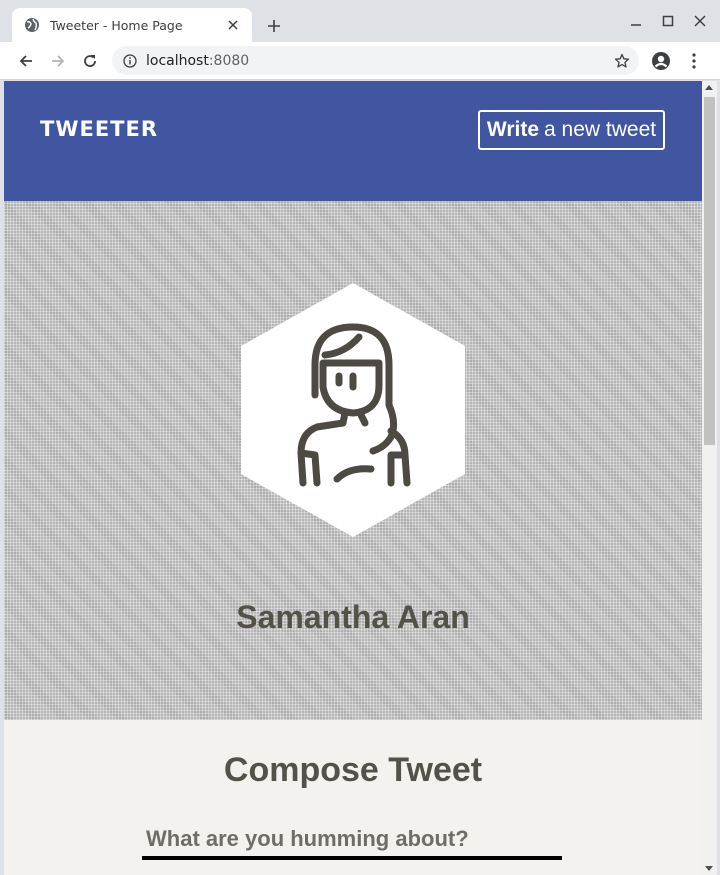 This screenshot has width=720, height=875. I want to click on forward-arrow-icon, so click(58, 61).